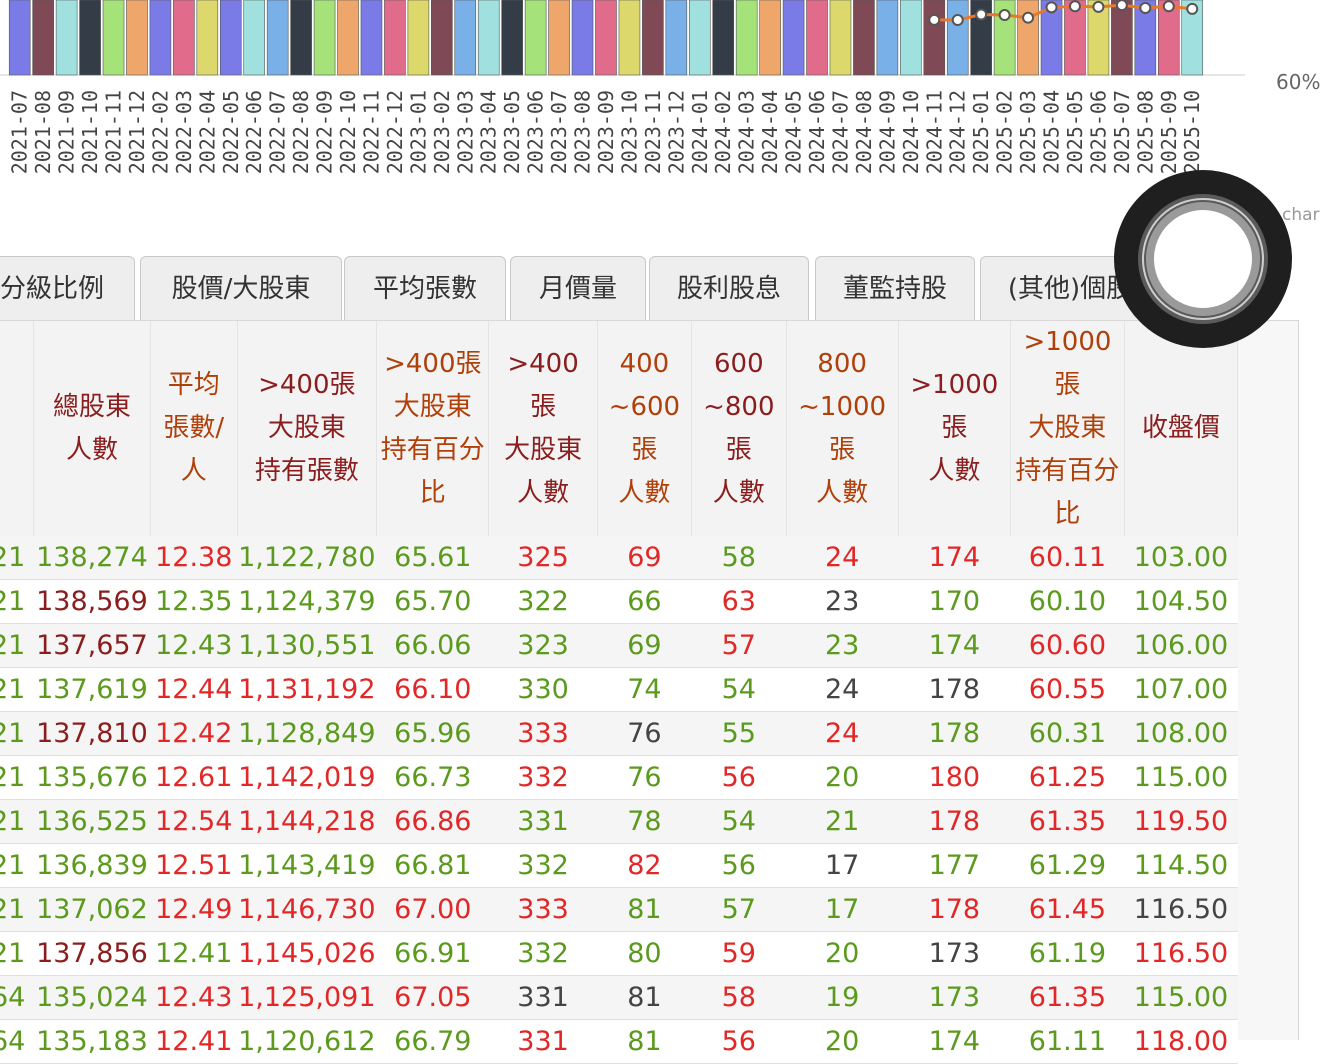 The width and height of the screenshot is (1320, 1064). I want to click on column-header: 400 ~600 張人數, so click(645, 428).